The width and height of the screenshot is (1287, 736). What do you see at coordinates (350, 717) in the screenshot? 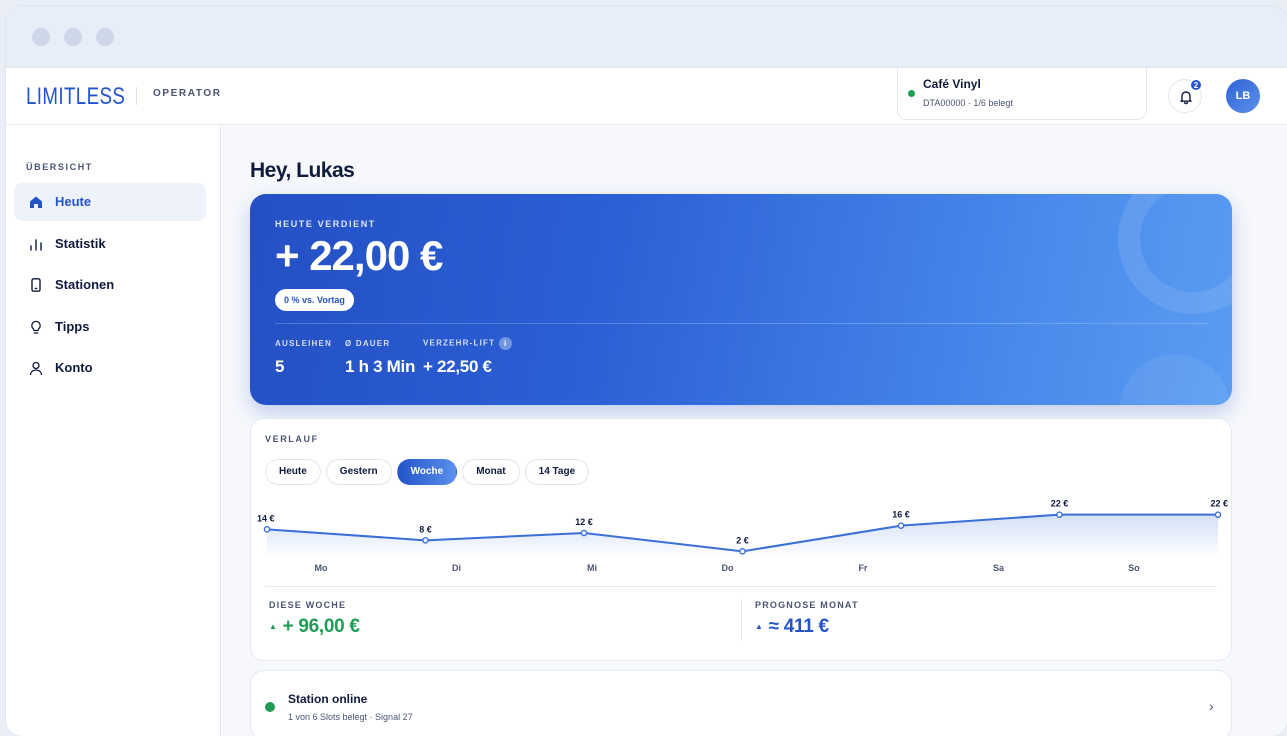
I see `station-subtitle: 1 von 6 Slots belegt · Signal 27` at bounding box center [350, 717].